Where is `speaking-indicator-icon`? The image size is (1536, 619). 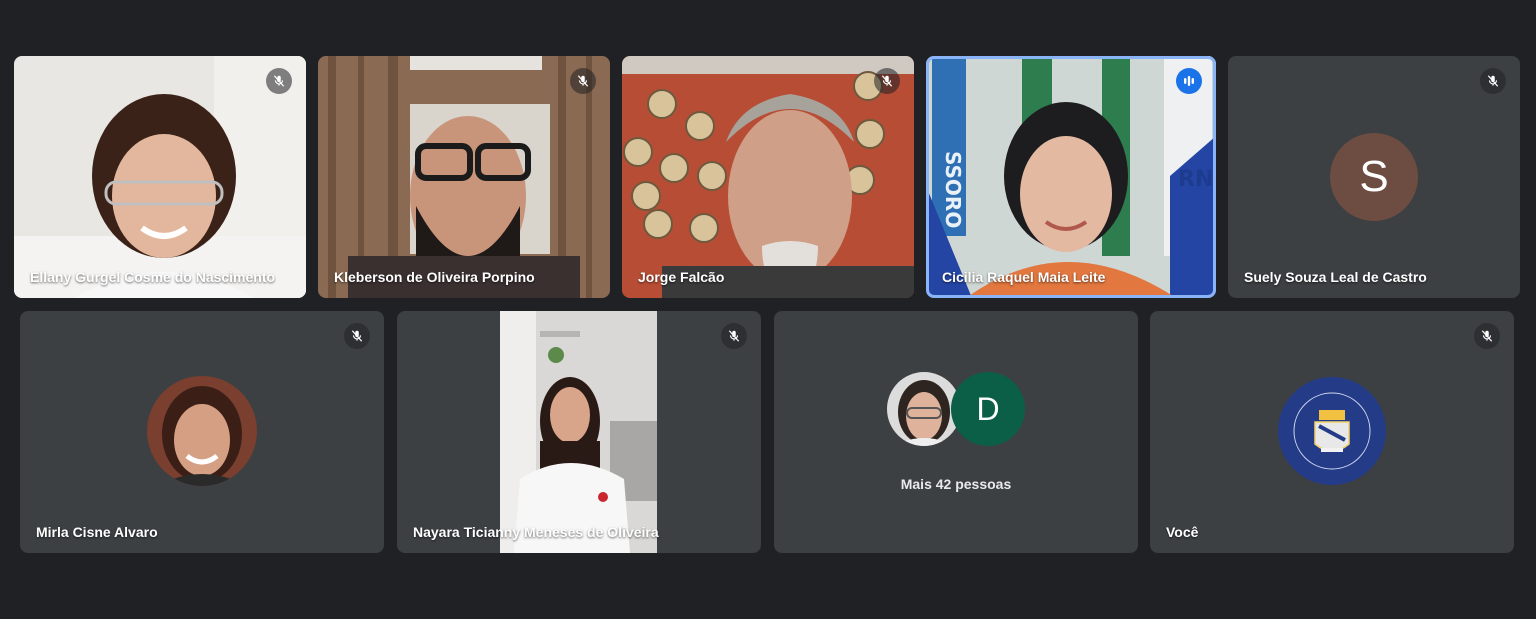
speaking-indicator-icon is located at coordinates (1189, 81).